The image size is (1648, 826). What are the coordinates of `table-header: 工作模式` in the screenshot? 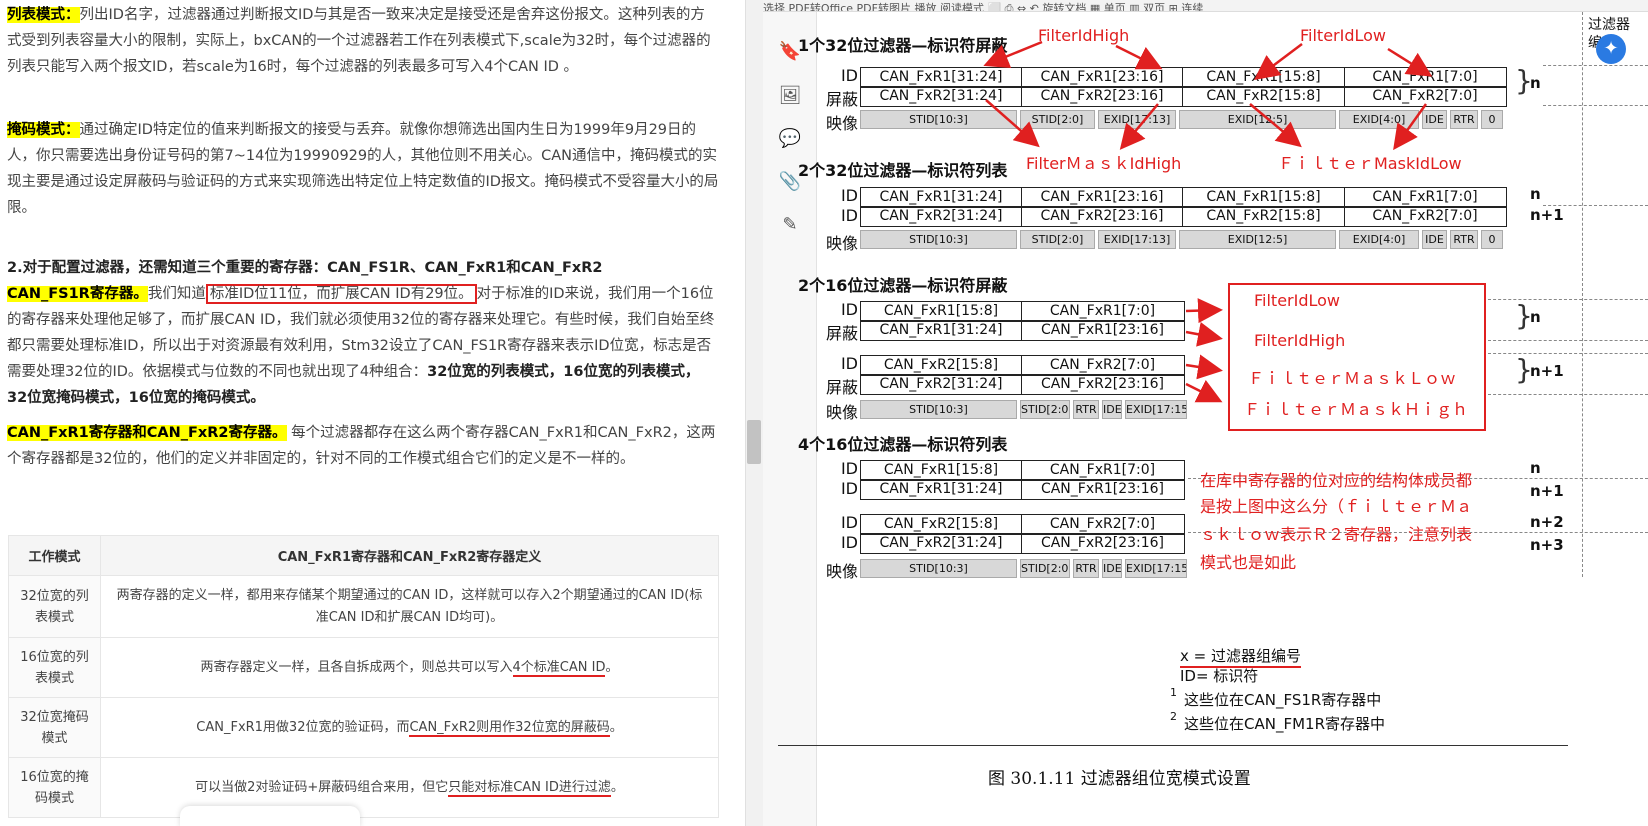 It's located at (54, 555).